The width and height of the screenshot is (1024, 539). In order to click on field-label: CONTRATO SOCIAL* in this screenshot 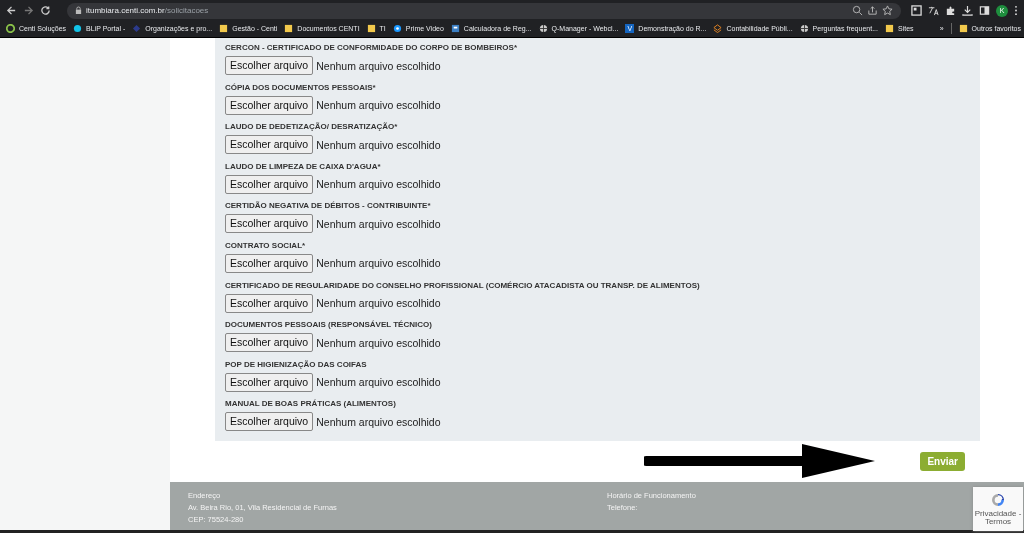, I will do `click(266, 245)`.